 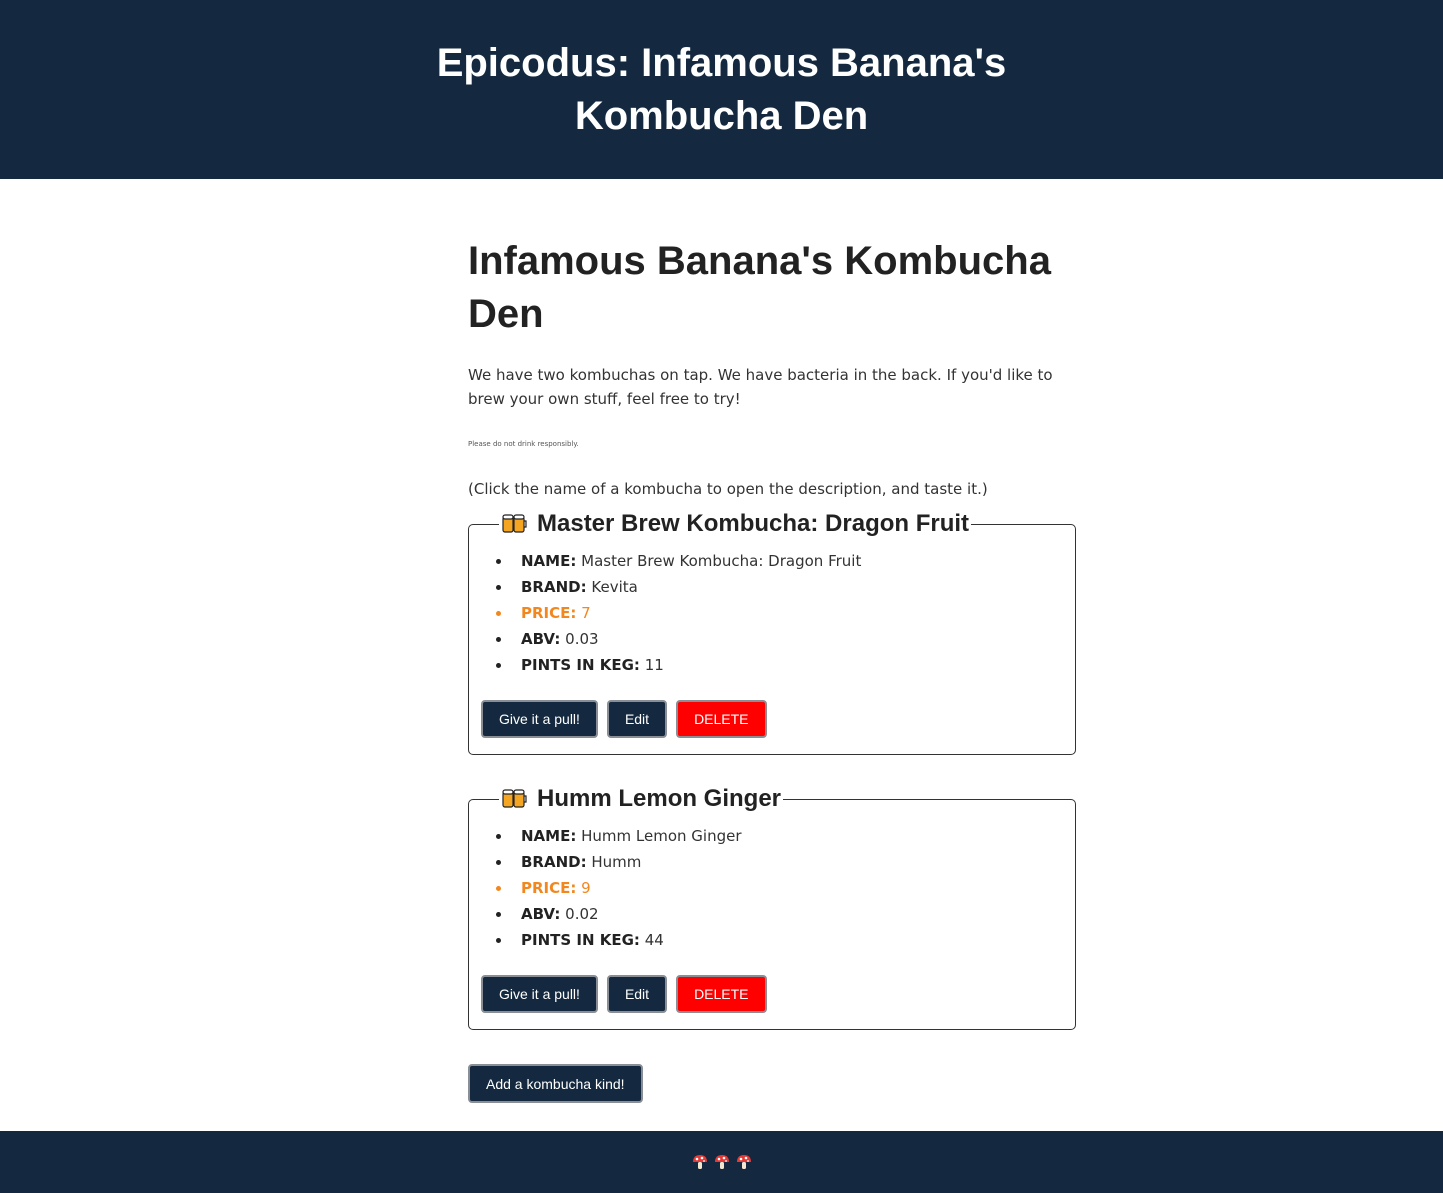 I want to click on keg-name-value: Humm Lemon Ginger, so click(x=661, y=836).